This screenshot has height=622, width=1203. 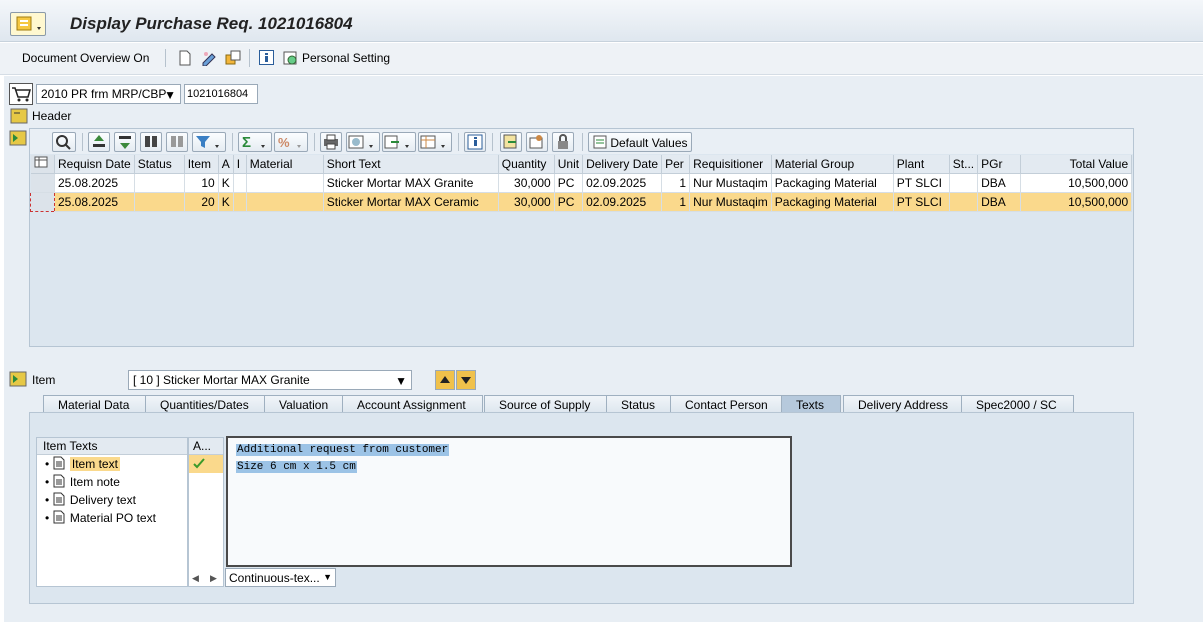 I want to click on tree-node-material-po-text: • Material PO text, so click(x=112, y=518).